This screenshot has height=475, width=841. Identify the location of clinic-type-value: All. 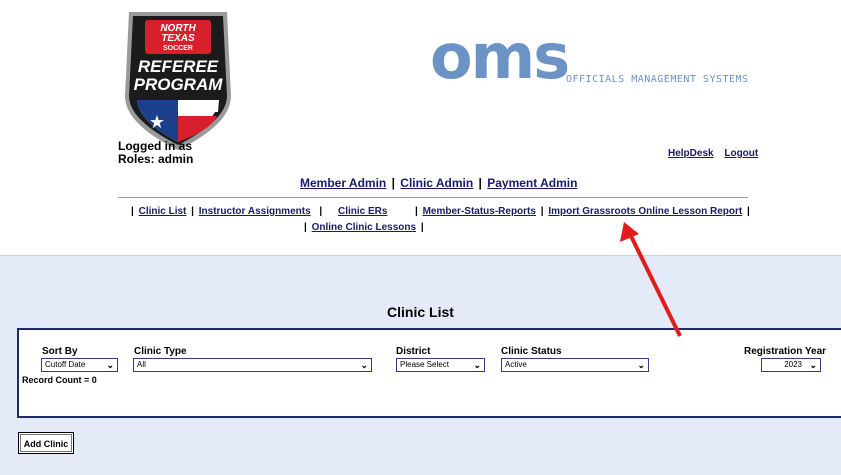
(141, 364).